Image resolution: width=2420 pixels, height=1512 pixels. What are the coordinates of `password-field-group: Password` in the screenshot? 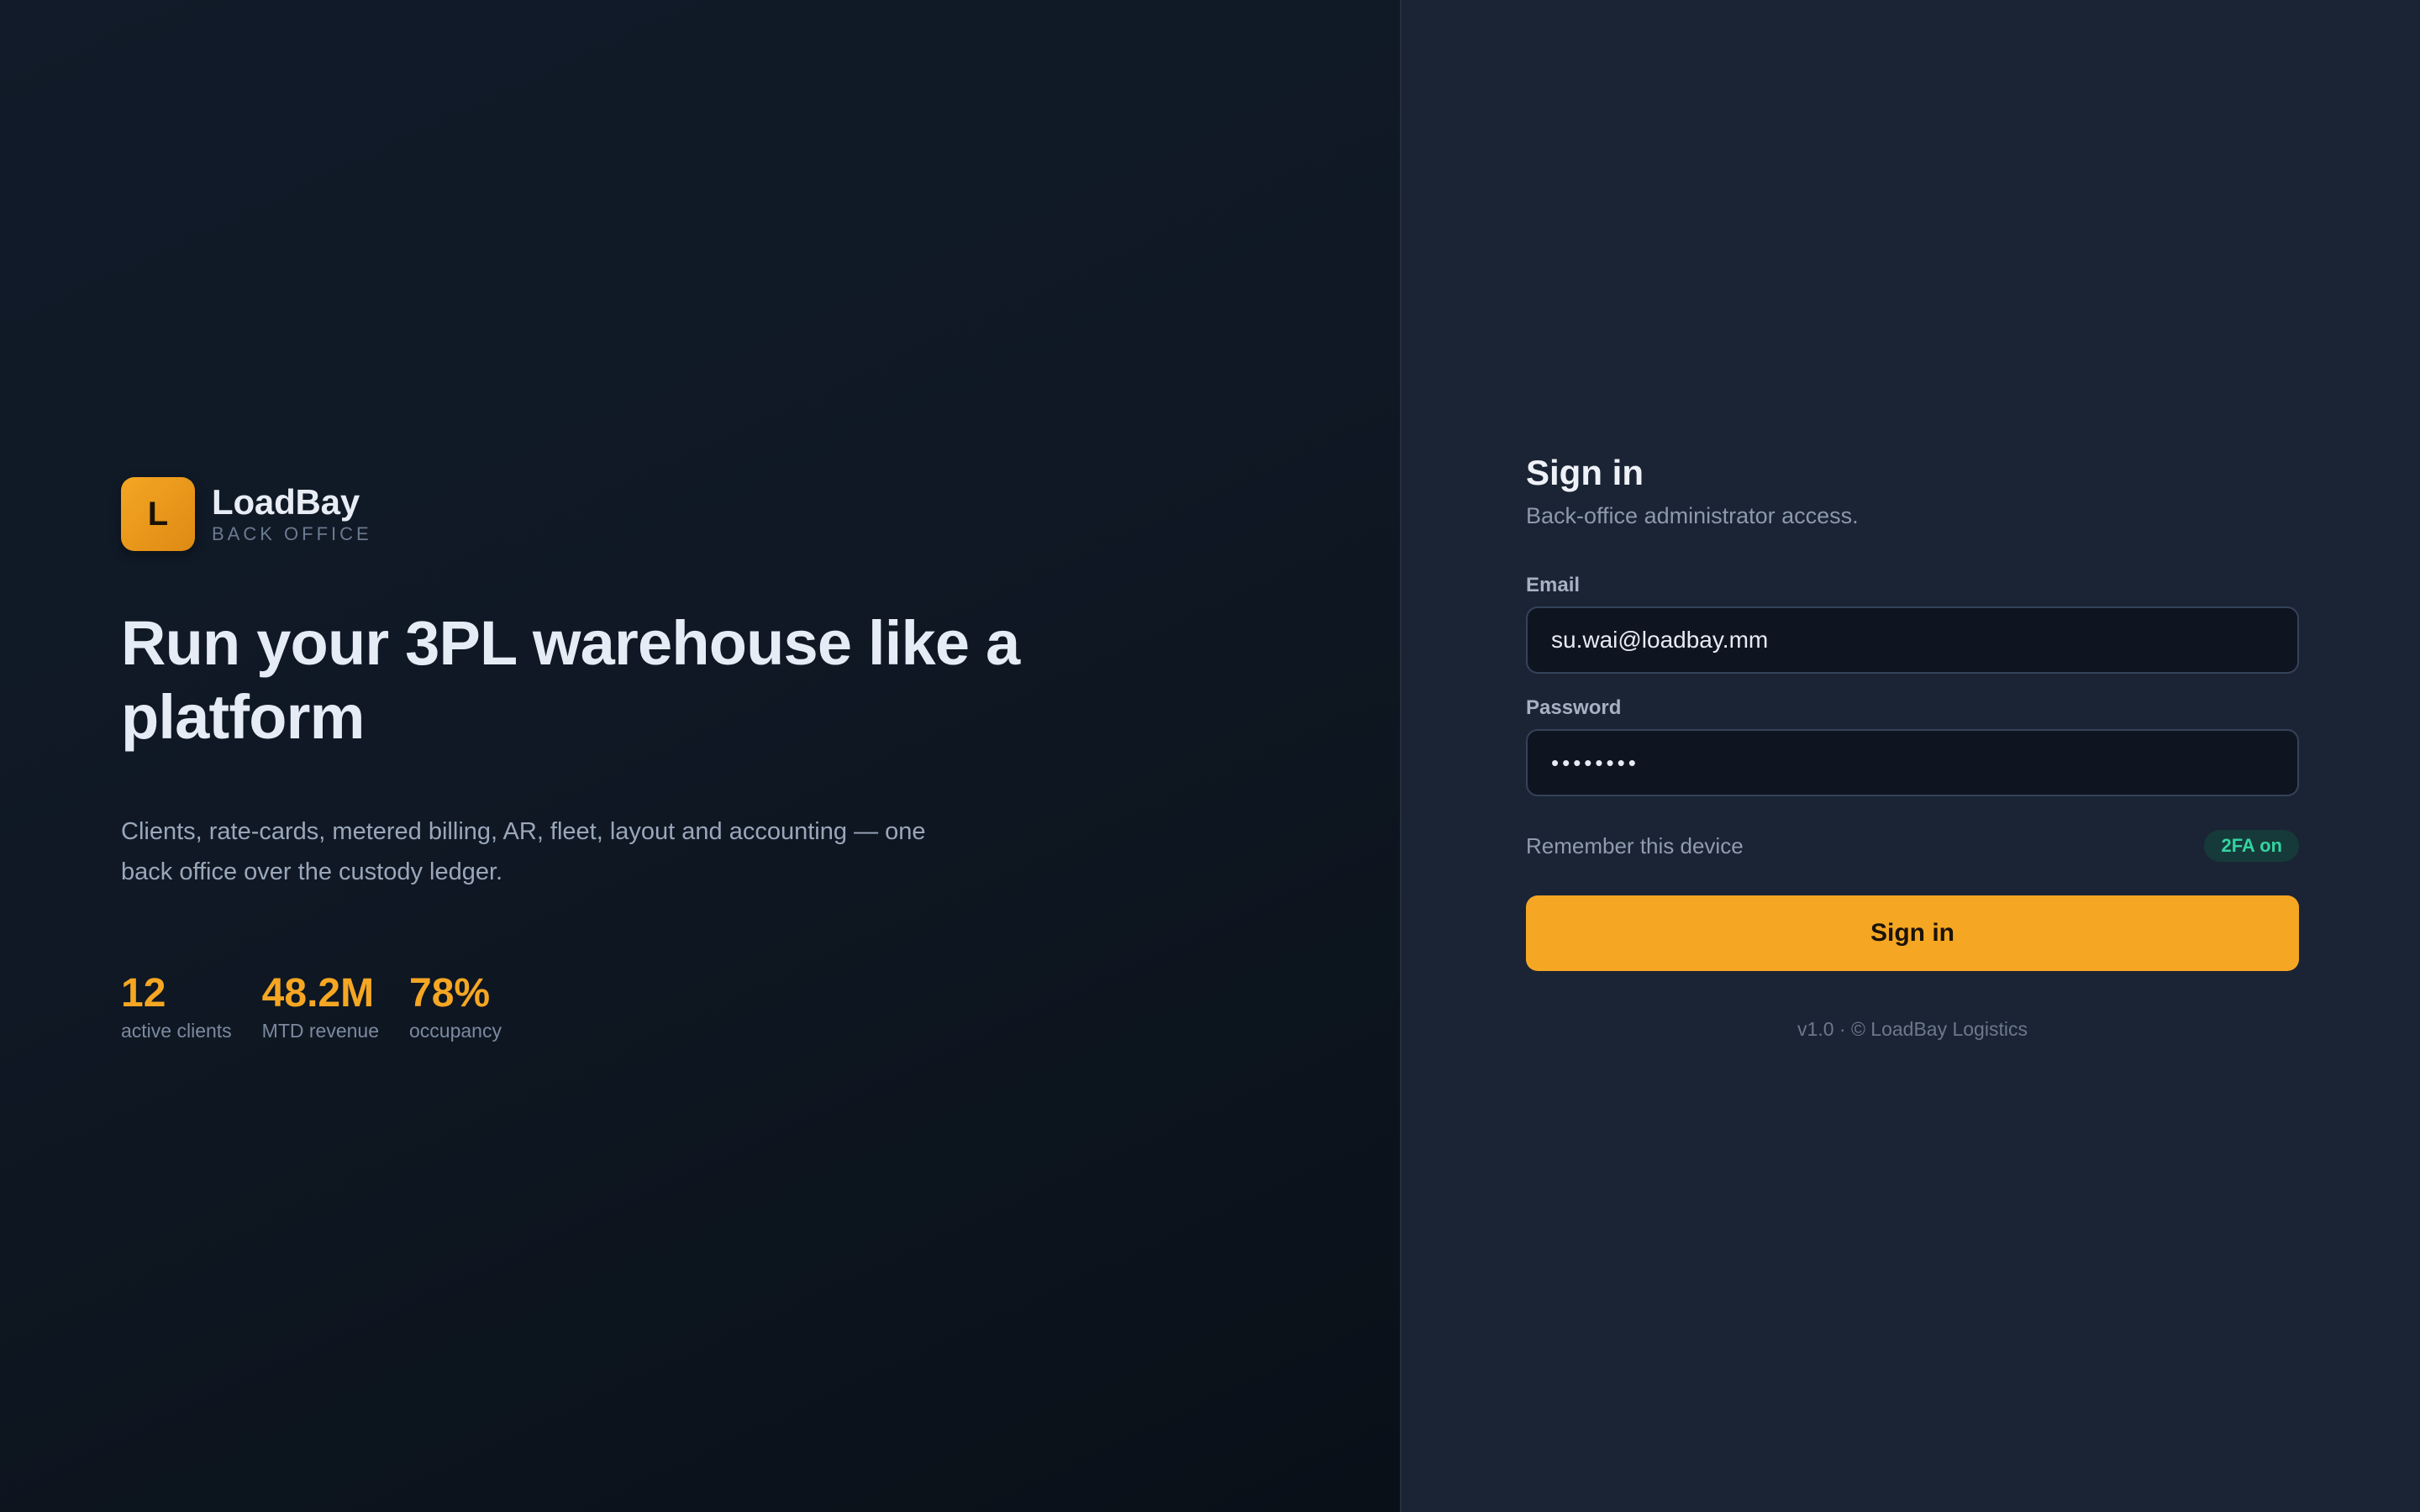 It's located at (1913, 746).